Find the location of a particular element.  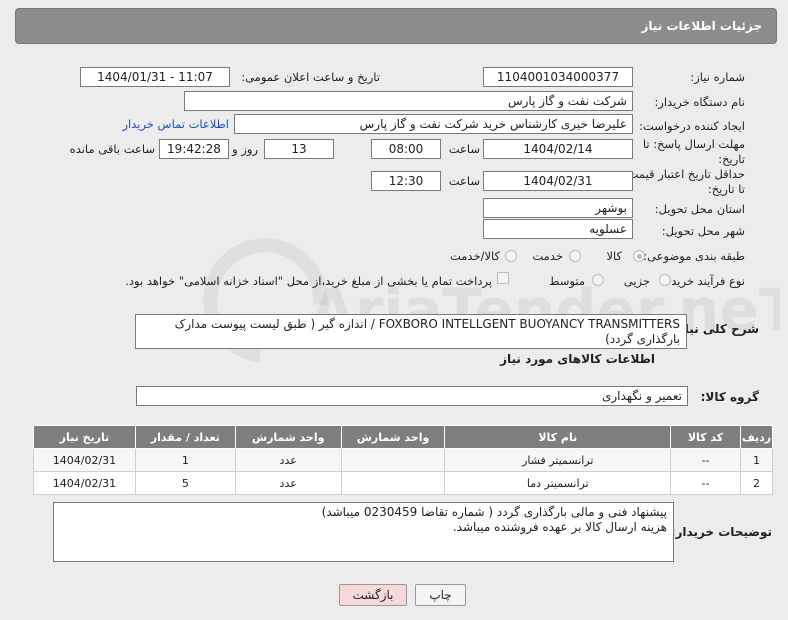

province-label: استان محل تحویل: is located at coordinates (699, 209).